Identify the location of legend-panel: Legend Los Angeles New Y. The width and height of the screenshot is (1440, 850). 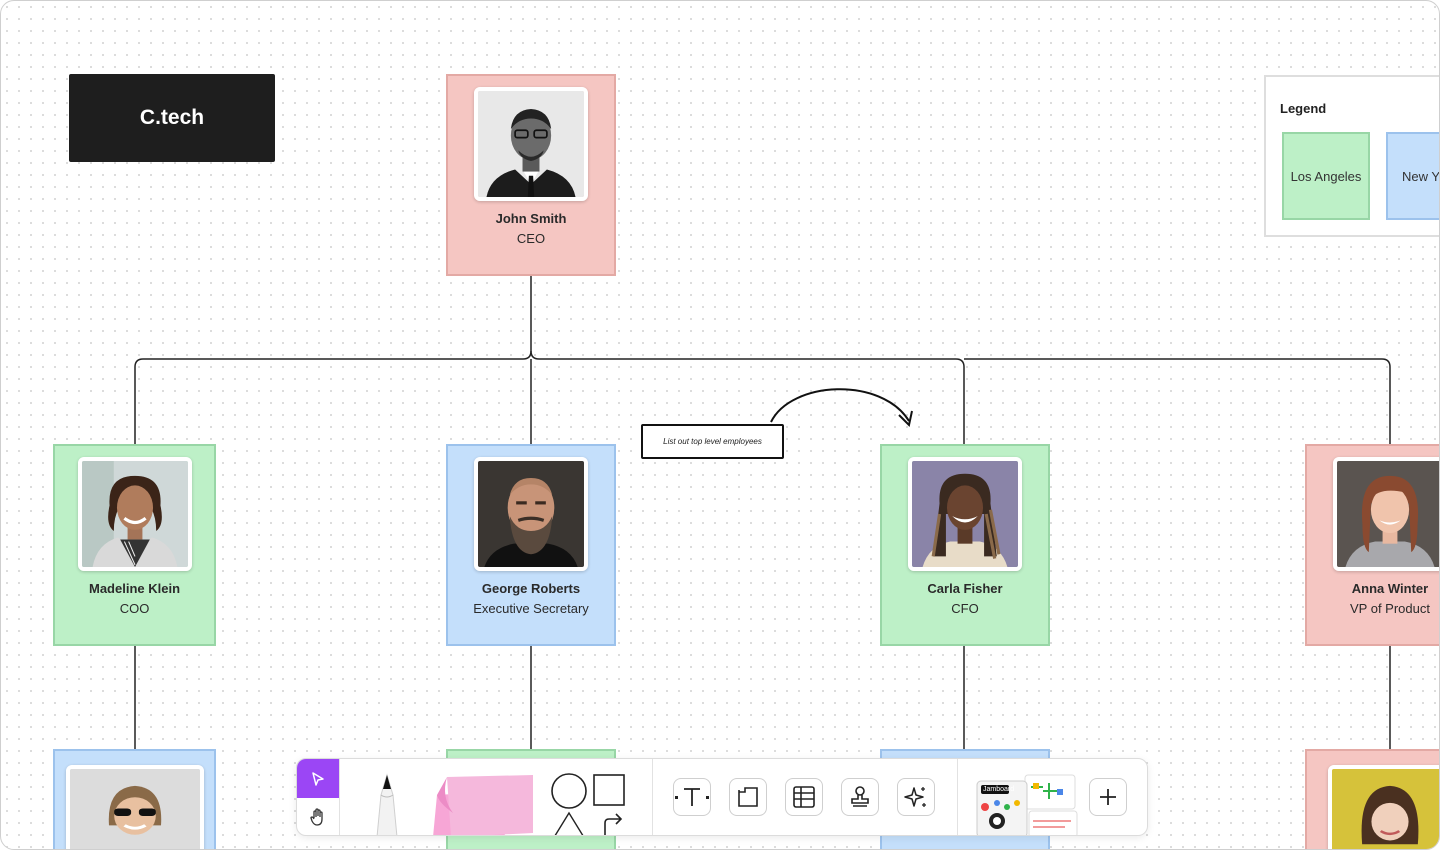
(1352, 156).